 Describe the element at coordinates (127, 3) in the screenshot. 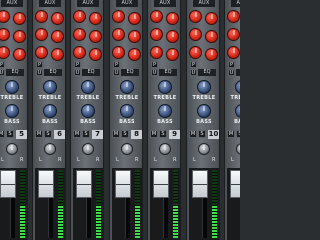

I see `aux-label: AUX` at that location.